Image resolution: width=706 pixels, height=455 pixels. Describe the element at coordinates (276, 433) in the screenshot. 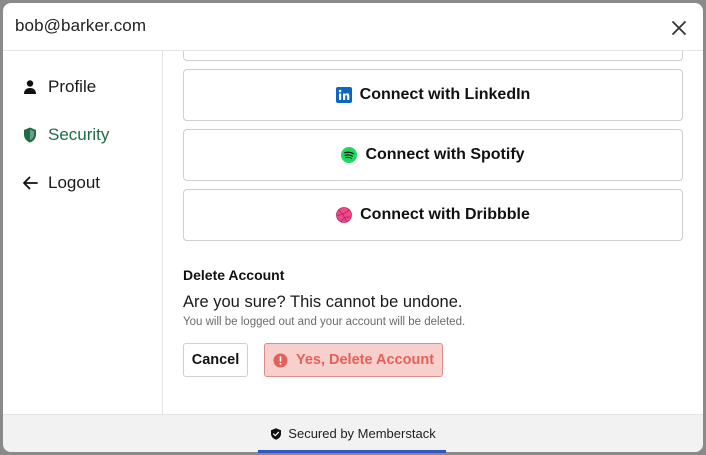

I see `verified-shield-icon` at that location.